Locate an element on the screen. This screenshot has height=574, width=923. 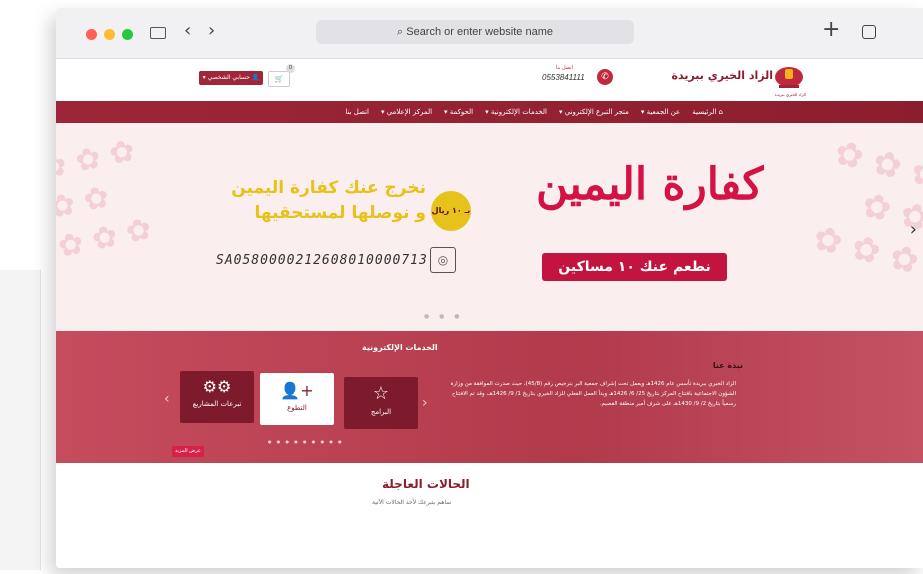
hero-headline: كفارة اليمين is located at coordinates (650, 184).